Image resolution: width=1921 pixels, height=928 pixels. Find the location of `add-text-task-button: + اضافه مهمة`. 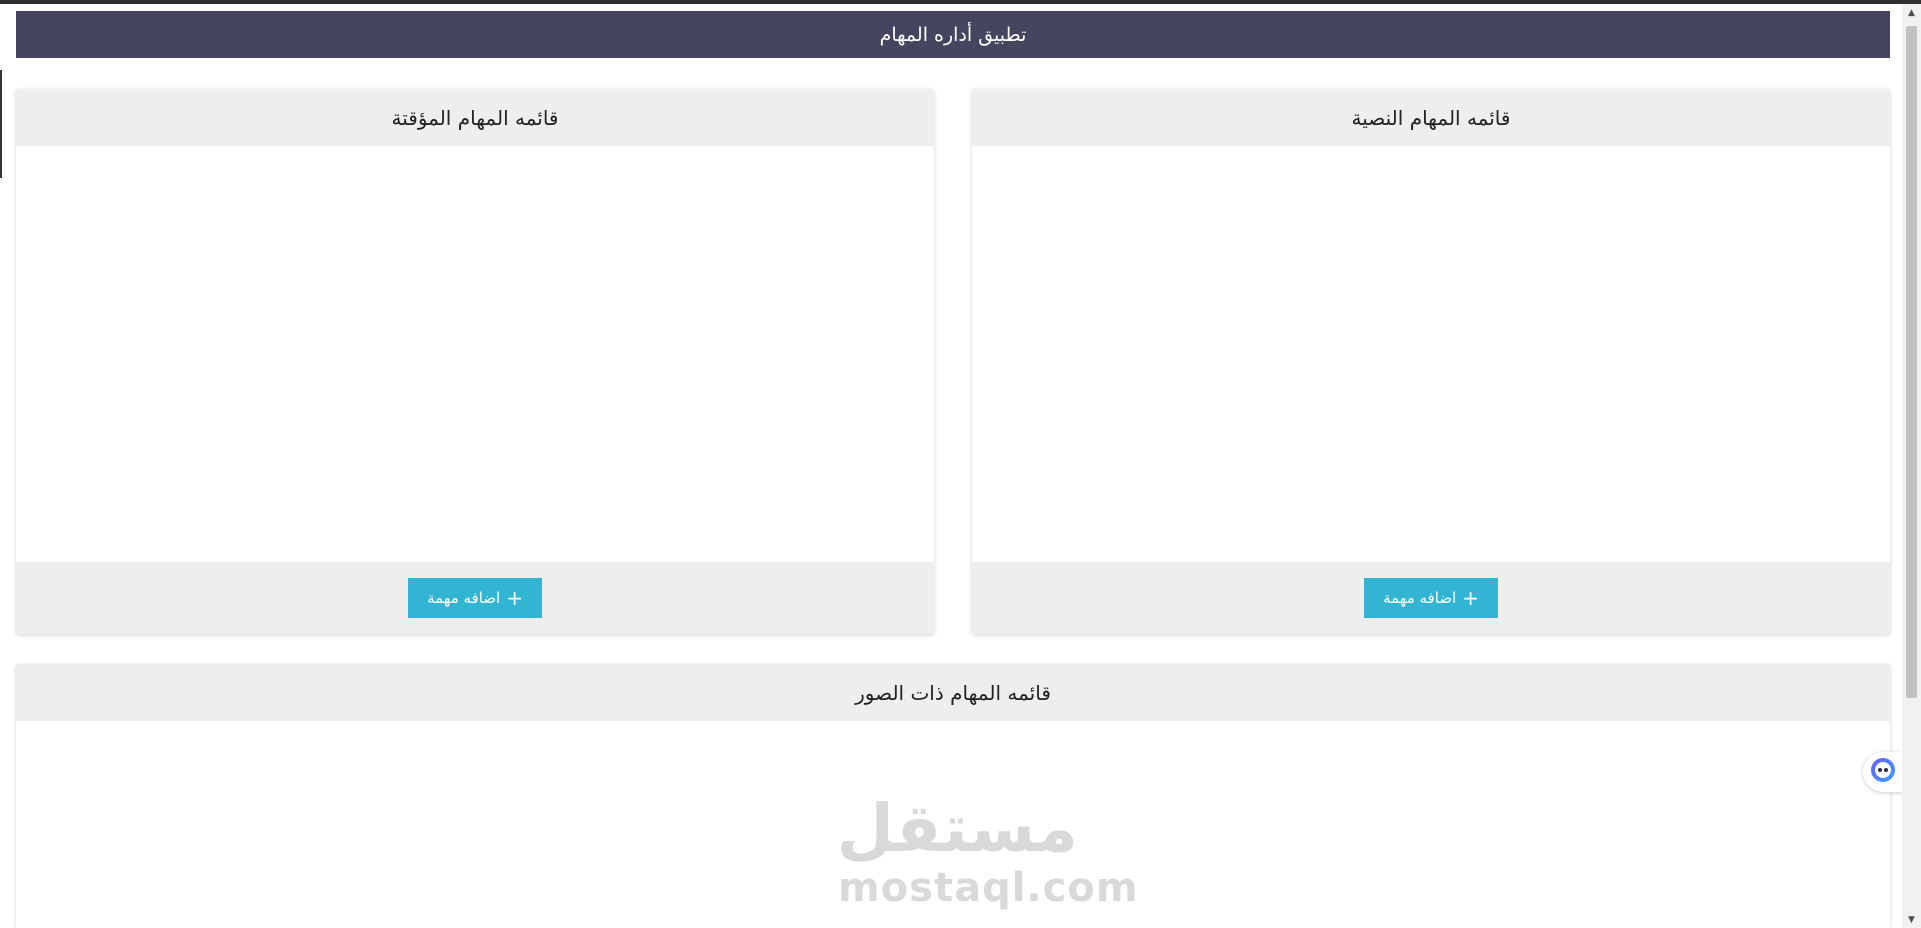

add-text-task-button: + اضافه مهمة is located at coordinates (1431, 598).